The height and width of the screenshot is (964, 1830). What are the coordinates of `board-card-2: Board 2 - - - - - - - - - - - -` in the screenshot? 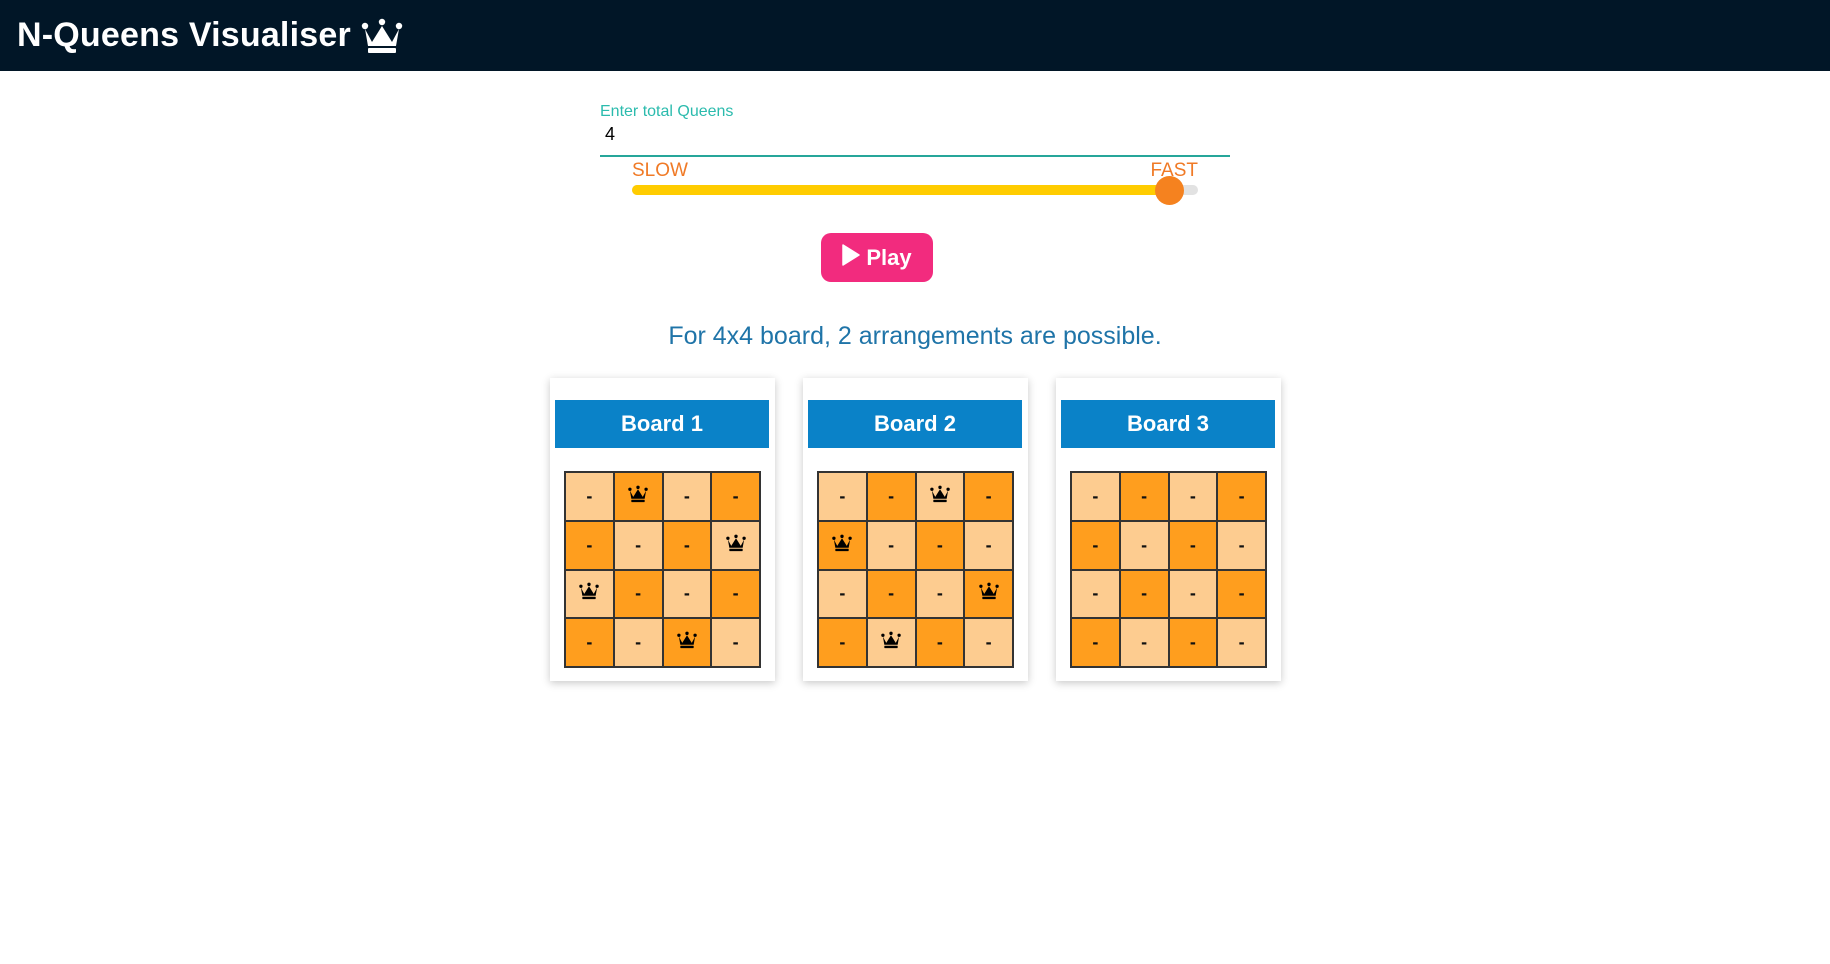 It's located at (915, 529).